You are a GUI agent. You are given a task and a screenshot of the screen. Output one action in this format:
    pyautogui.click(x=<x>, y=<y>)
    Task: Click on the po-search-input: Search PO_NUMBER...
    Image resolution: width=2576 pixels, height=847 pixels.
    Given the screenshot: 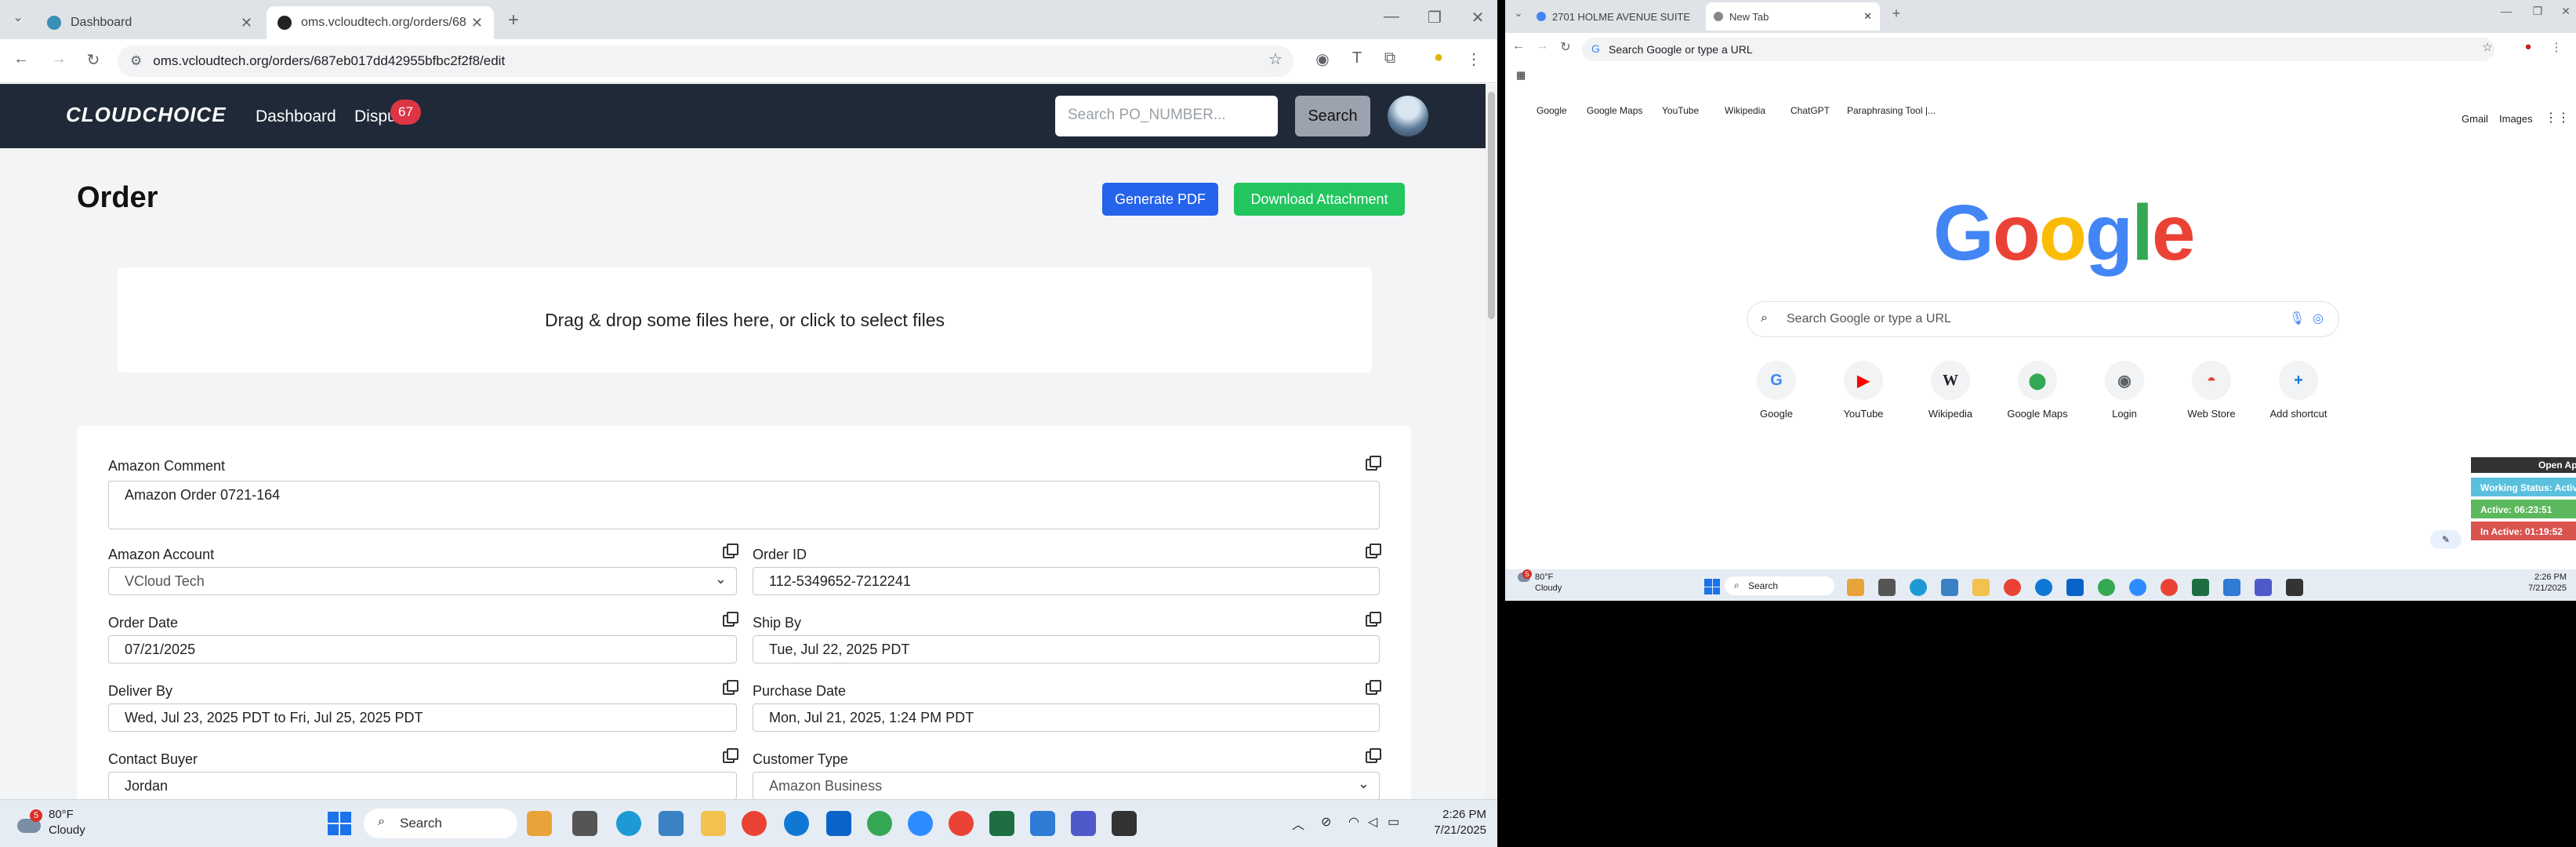 What is the action you would take?
    pyautogui.click(x=1166, y=116)
    